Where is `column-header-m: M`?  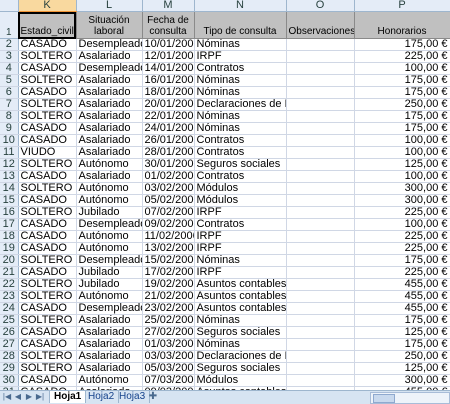 column-header-m: M is located at coordinates (168, 6).